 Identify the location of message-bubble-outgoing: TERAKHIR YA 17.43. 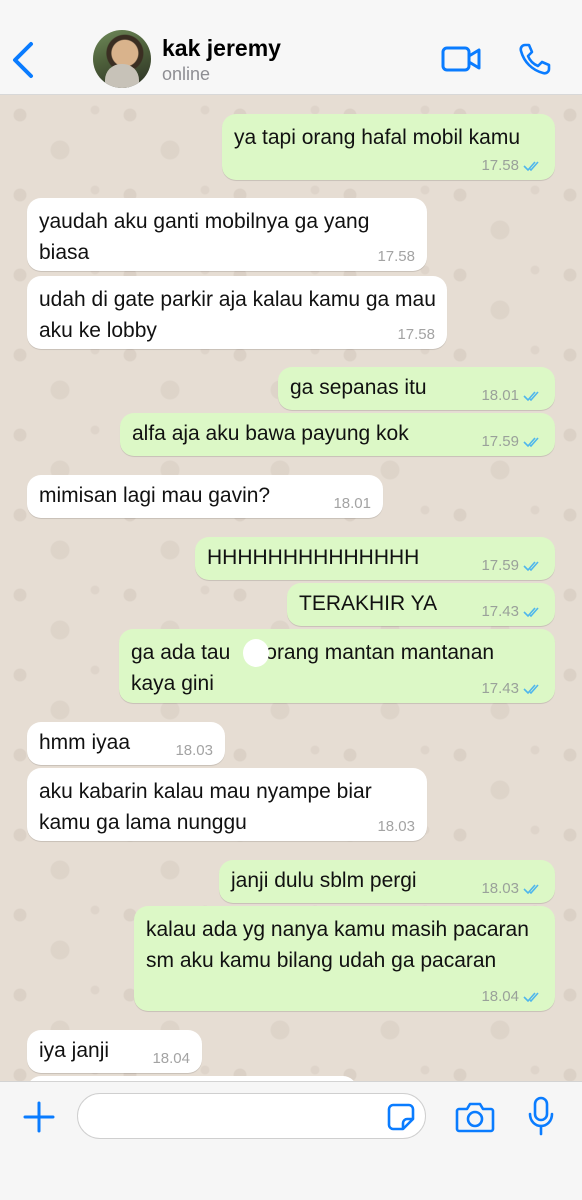
(421, 604).